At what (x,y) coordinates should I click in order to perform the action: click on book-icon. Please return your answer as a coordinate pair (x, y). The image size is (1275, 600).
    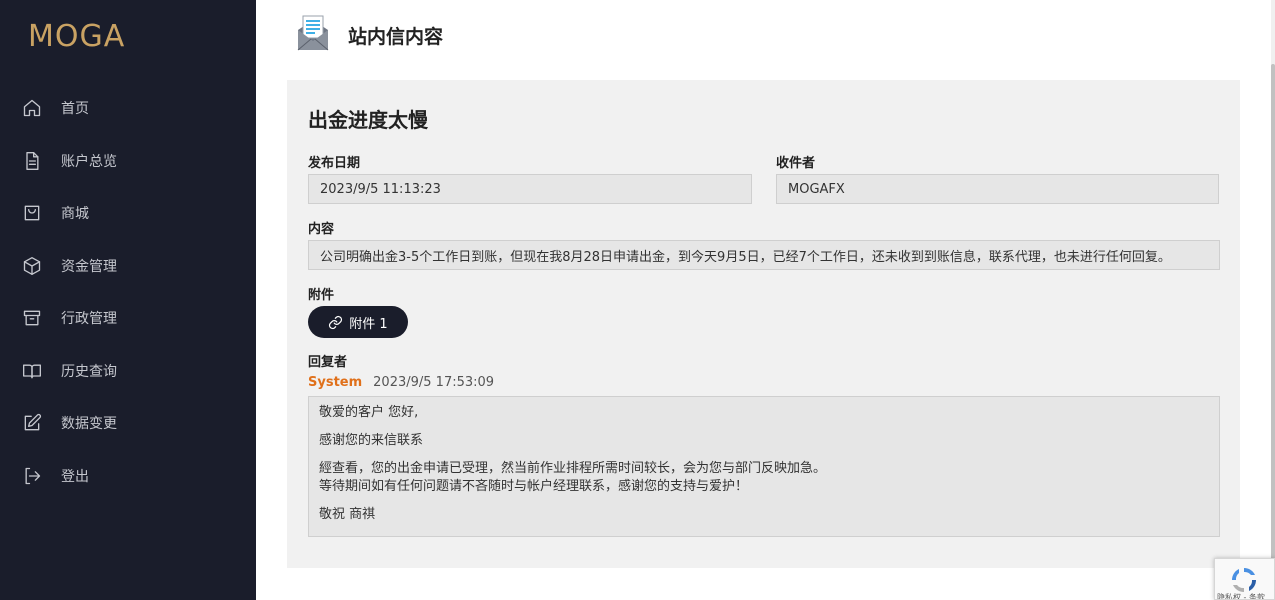
    Looking at the image, I should click on (32, 371).